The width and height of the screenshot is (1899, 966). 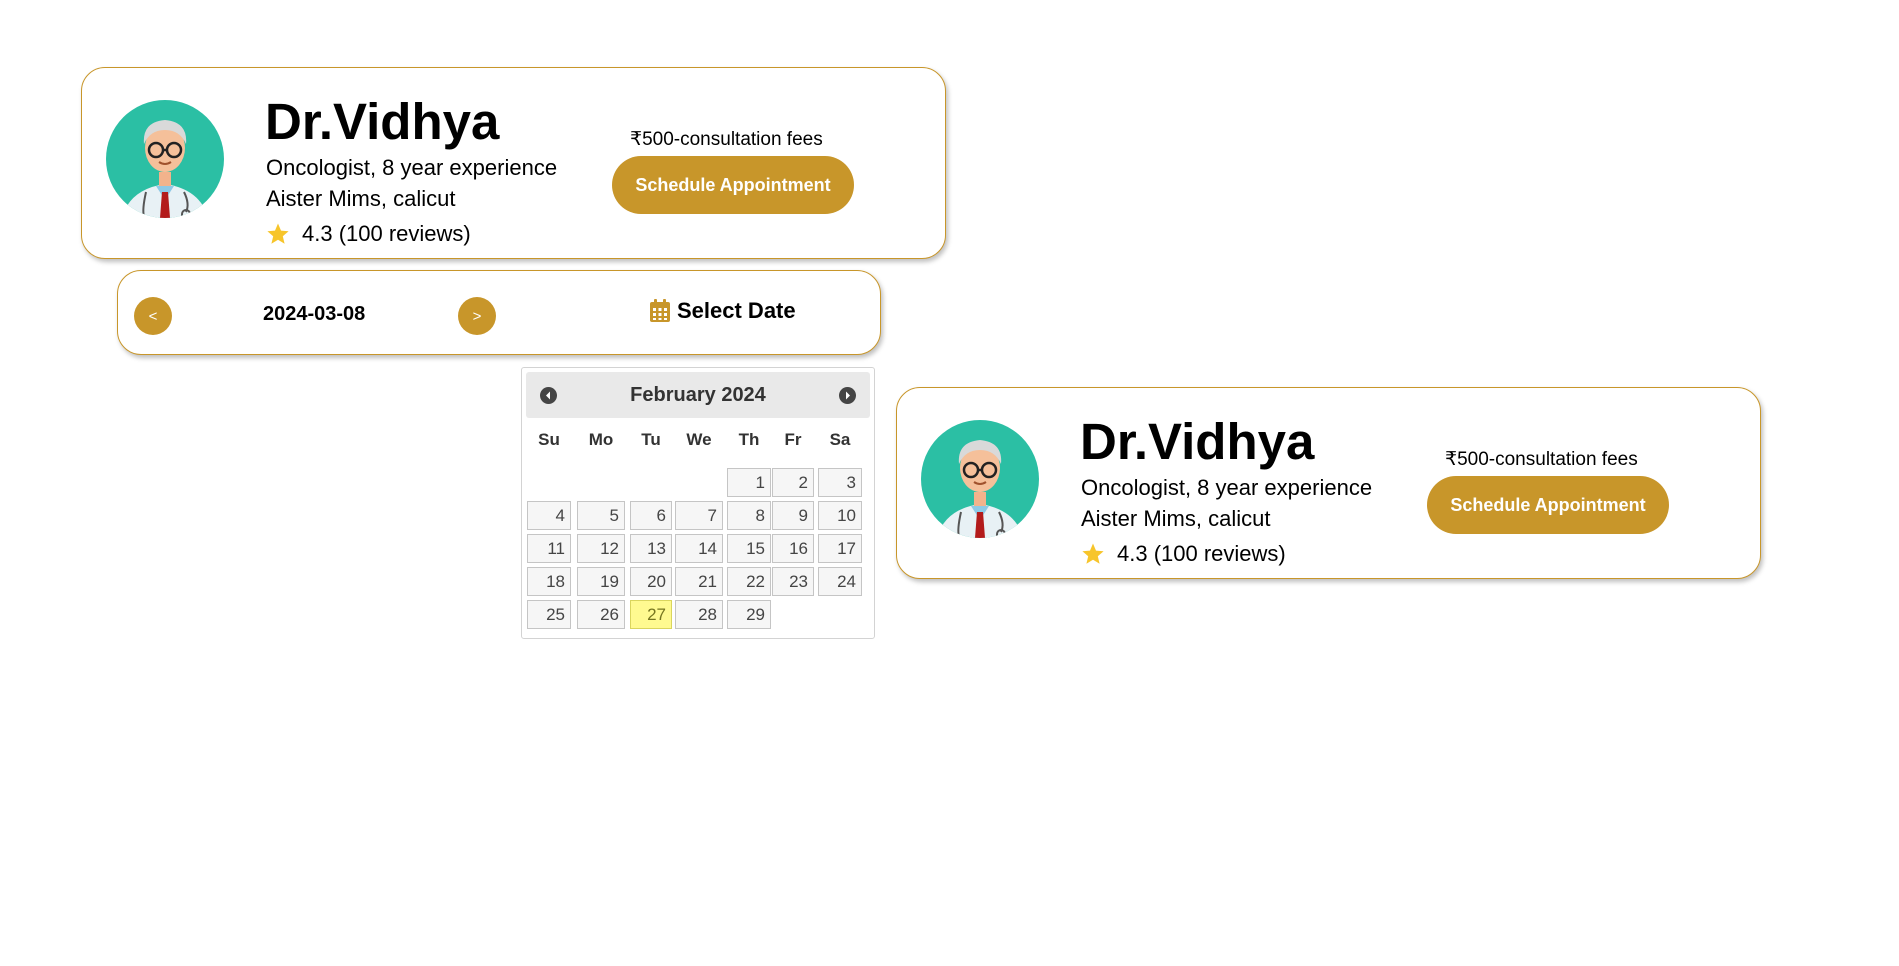 What do you see at coordinates (549, 439) in the screenshot?
I see `weekday-label: Su` at bounding box center [549, 439].